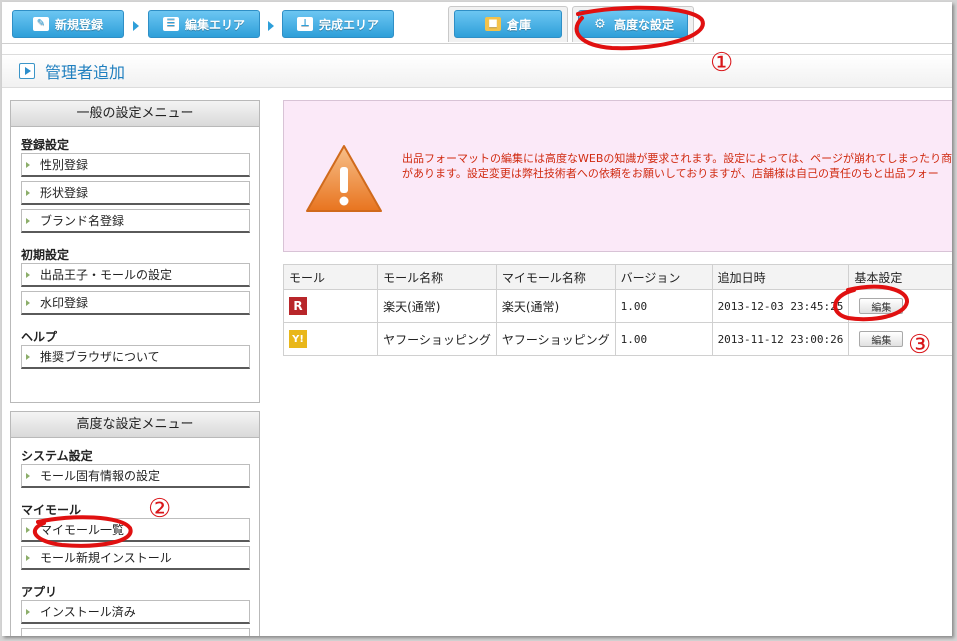 The height and width of the screenshot is (641, 957). Describe the element at coordinates (39, 337) in the screenshot. I see `section-title: ヘルプ` at that location.